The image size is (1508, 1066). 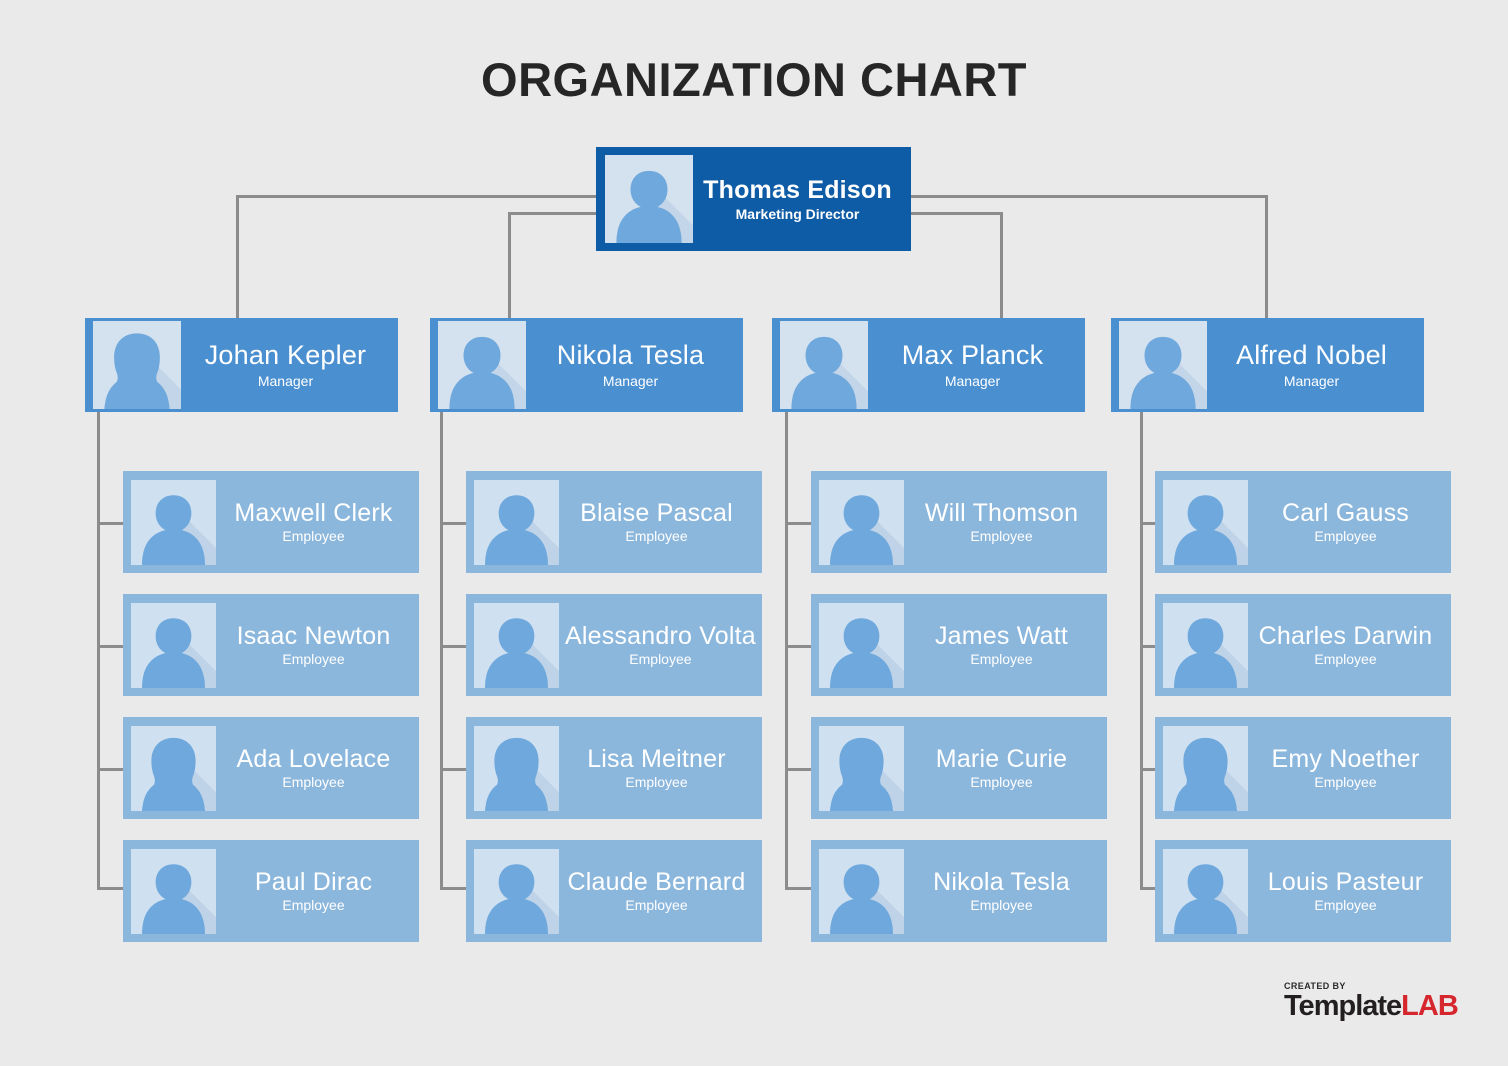 What do you see at coordinates (1001, 759) in the screenshot?
I see `node-name: Marie Curie` at bounding box center [1001, 759].